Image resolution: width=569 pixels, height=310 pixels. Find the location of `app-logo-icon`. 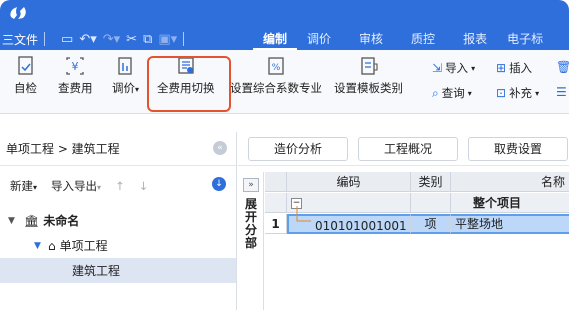

app-logo-icon is located at coordinates (18, 13).